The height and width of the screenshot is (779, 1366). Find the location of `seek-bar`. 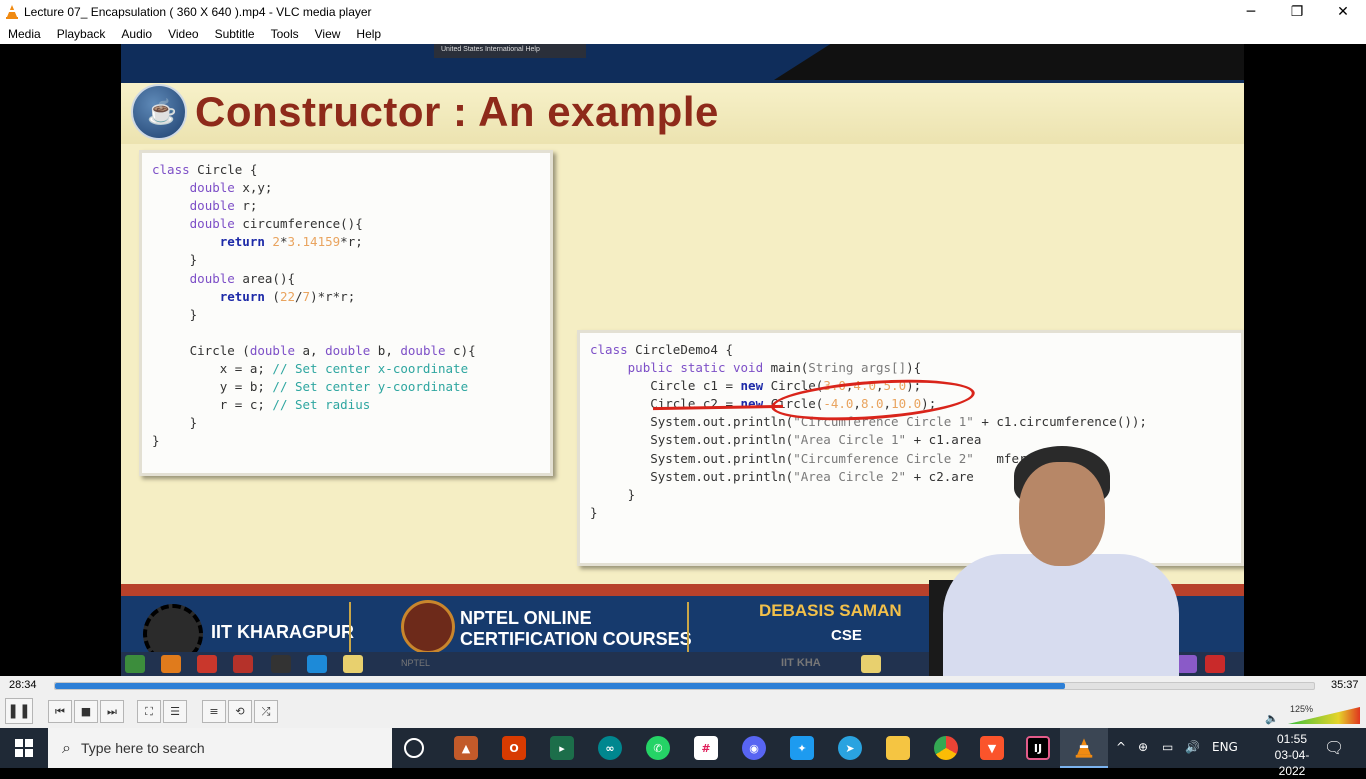

seek-bar is located at coordinates (684, 686).